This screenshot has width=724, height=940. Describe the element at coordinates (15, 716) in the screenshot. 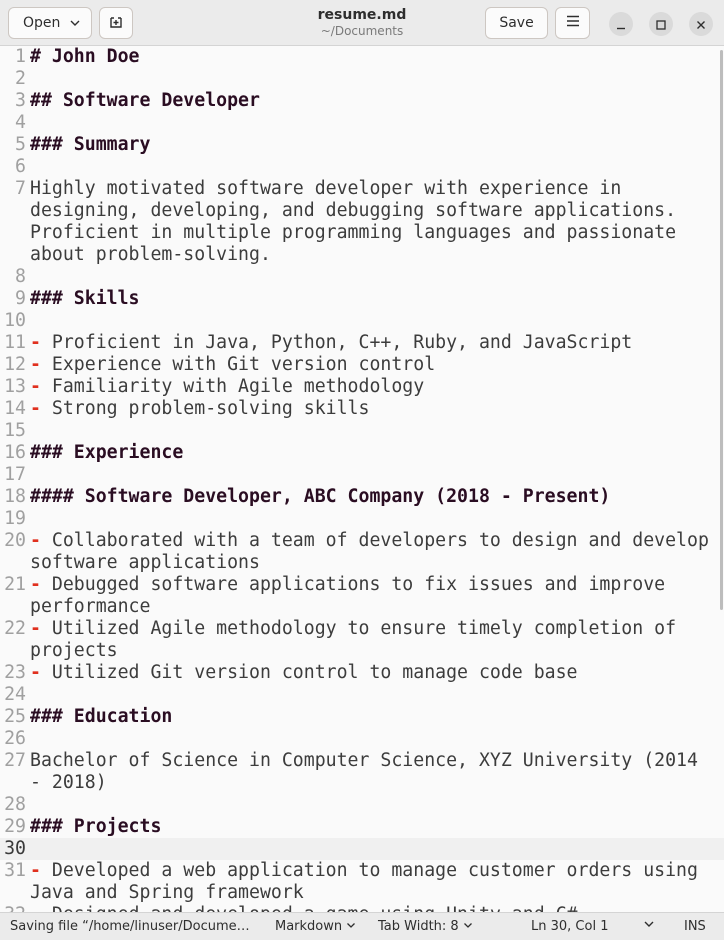

I see `line-number: 25` at that location.